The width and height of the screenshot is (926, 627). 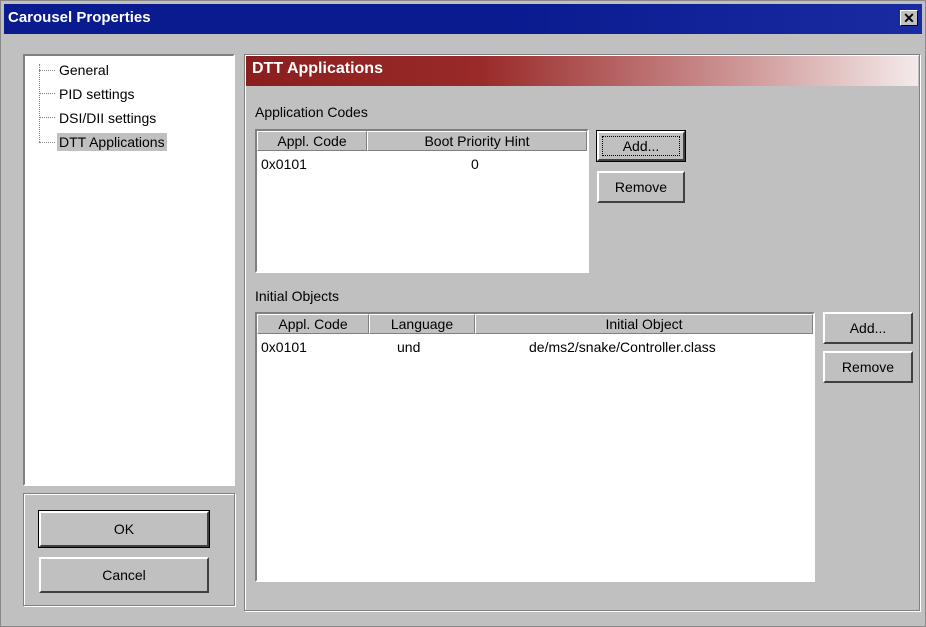 What do you see at coordinates (107, 118) in the screenshot?
I see `tree-item-dsi-dii-settings: DSI/DII settings` at bounding box center [107, 118].